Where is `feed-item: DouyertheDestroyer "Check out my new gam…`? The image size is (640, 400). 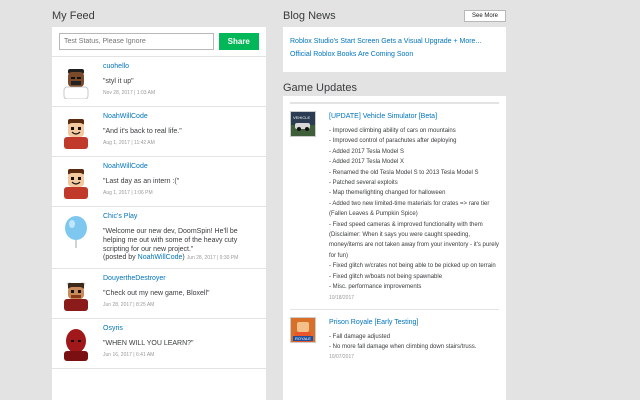
feed-item: DouyertheDestroyer "Check out my new gam… is located at coordinates (159, 294).